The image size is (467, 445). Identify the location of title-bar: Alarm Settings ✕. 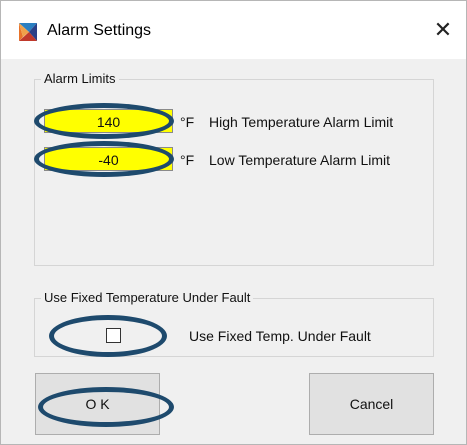
(233, 30).